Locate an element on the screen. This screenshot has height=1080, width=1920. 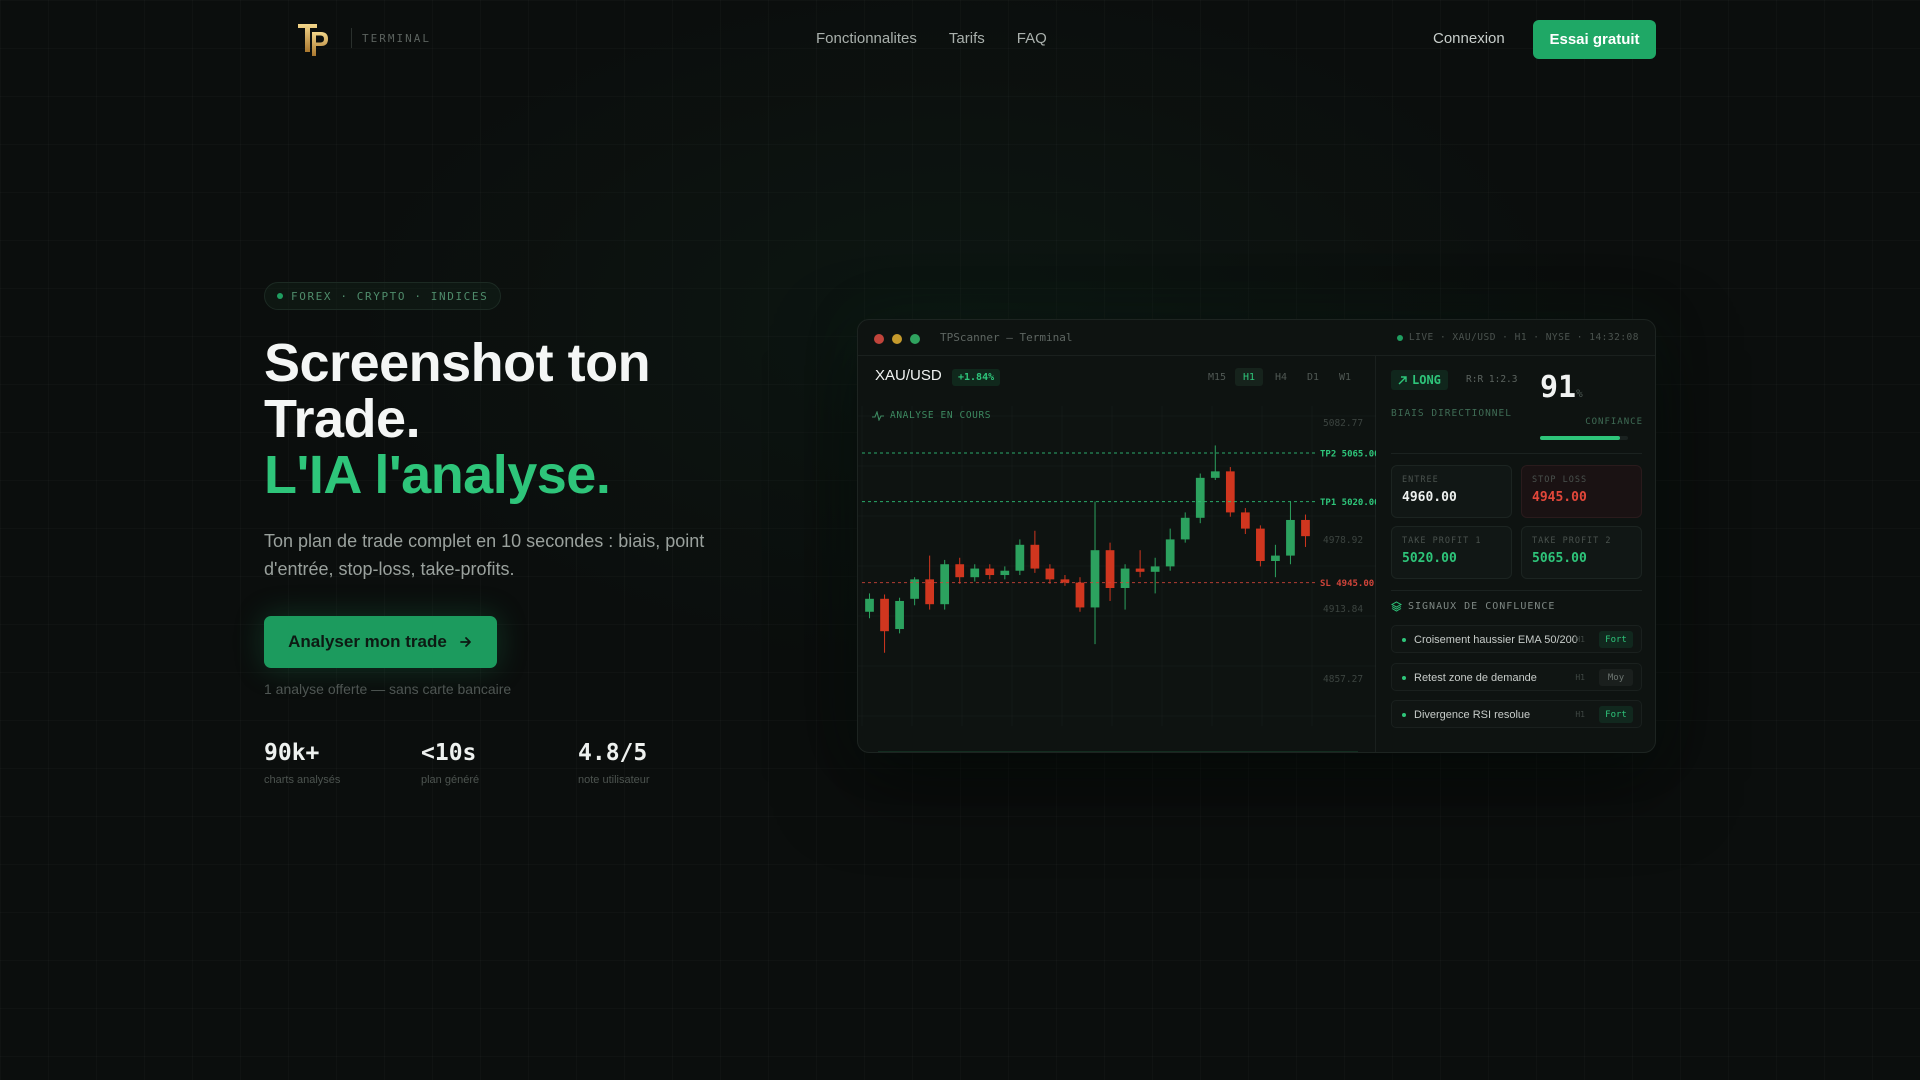
login-link: Connexion is located at coordinates (1469, 38).